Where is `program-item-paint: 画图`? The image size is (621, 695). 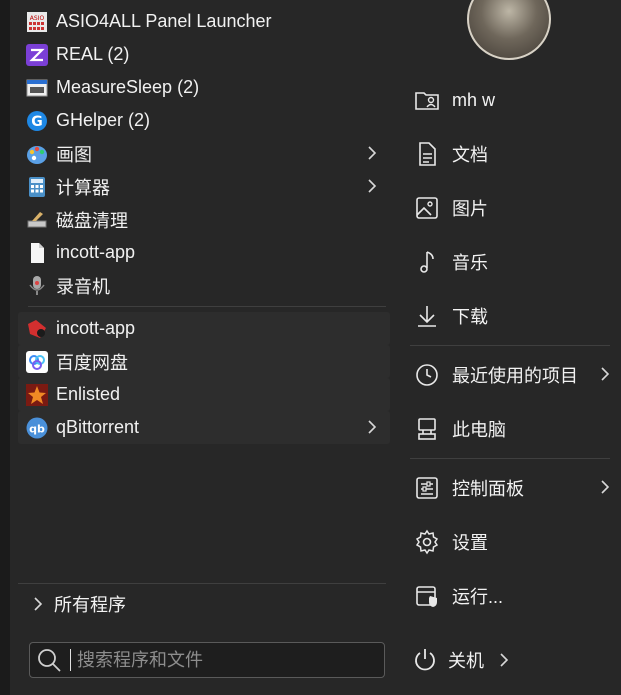 program-item-paint: 画图 is located at coordinates (204, 153).